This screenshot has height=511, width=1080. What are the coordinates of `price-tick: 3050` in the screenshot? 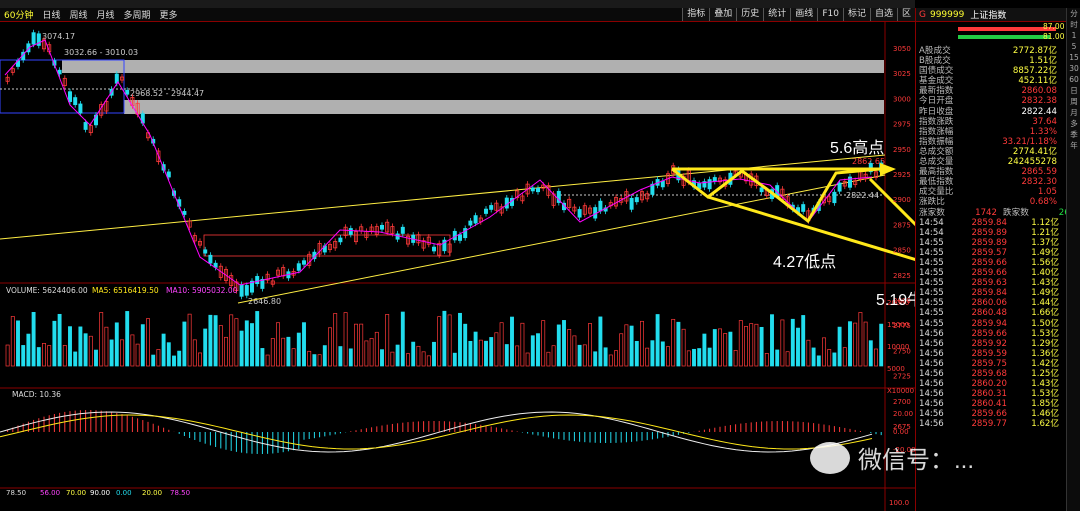 It's located at (902, 49).